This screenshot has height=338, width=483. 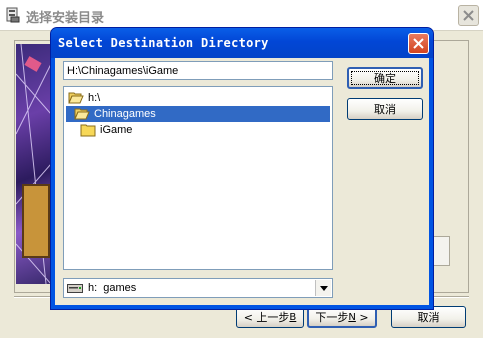 What do you see at coordinates (116, 130) in the screenshot?
I see `tree-item-label: iGame` at bounding box center [116, 130].